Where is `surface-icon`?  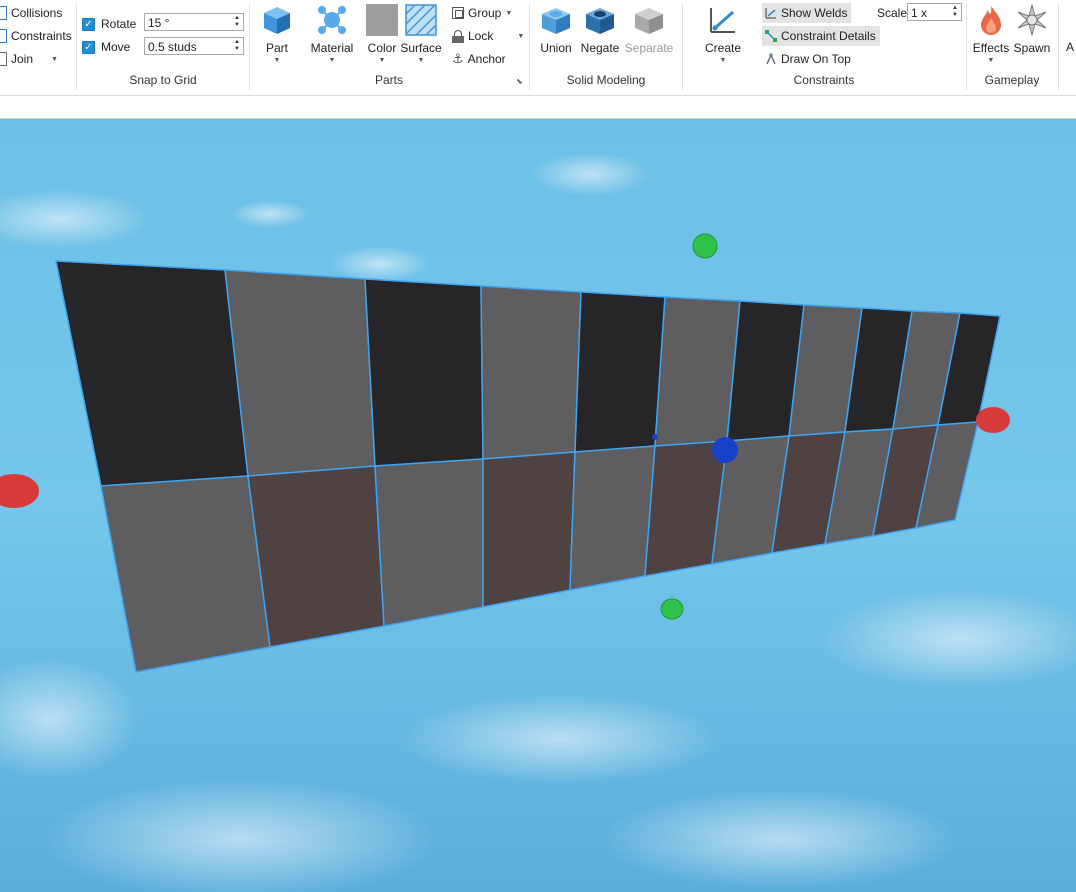
surface-icon is located at coordinates (421, 20).